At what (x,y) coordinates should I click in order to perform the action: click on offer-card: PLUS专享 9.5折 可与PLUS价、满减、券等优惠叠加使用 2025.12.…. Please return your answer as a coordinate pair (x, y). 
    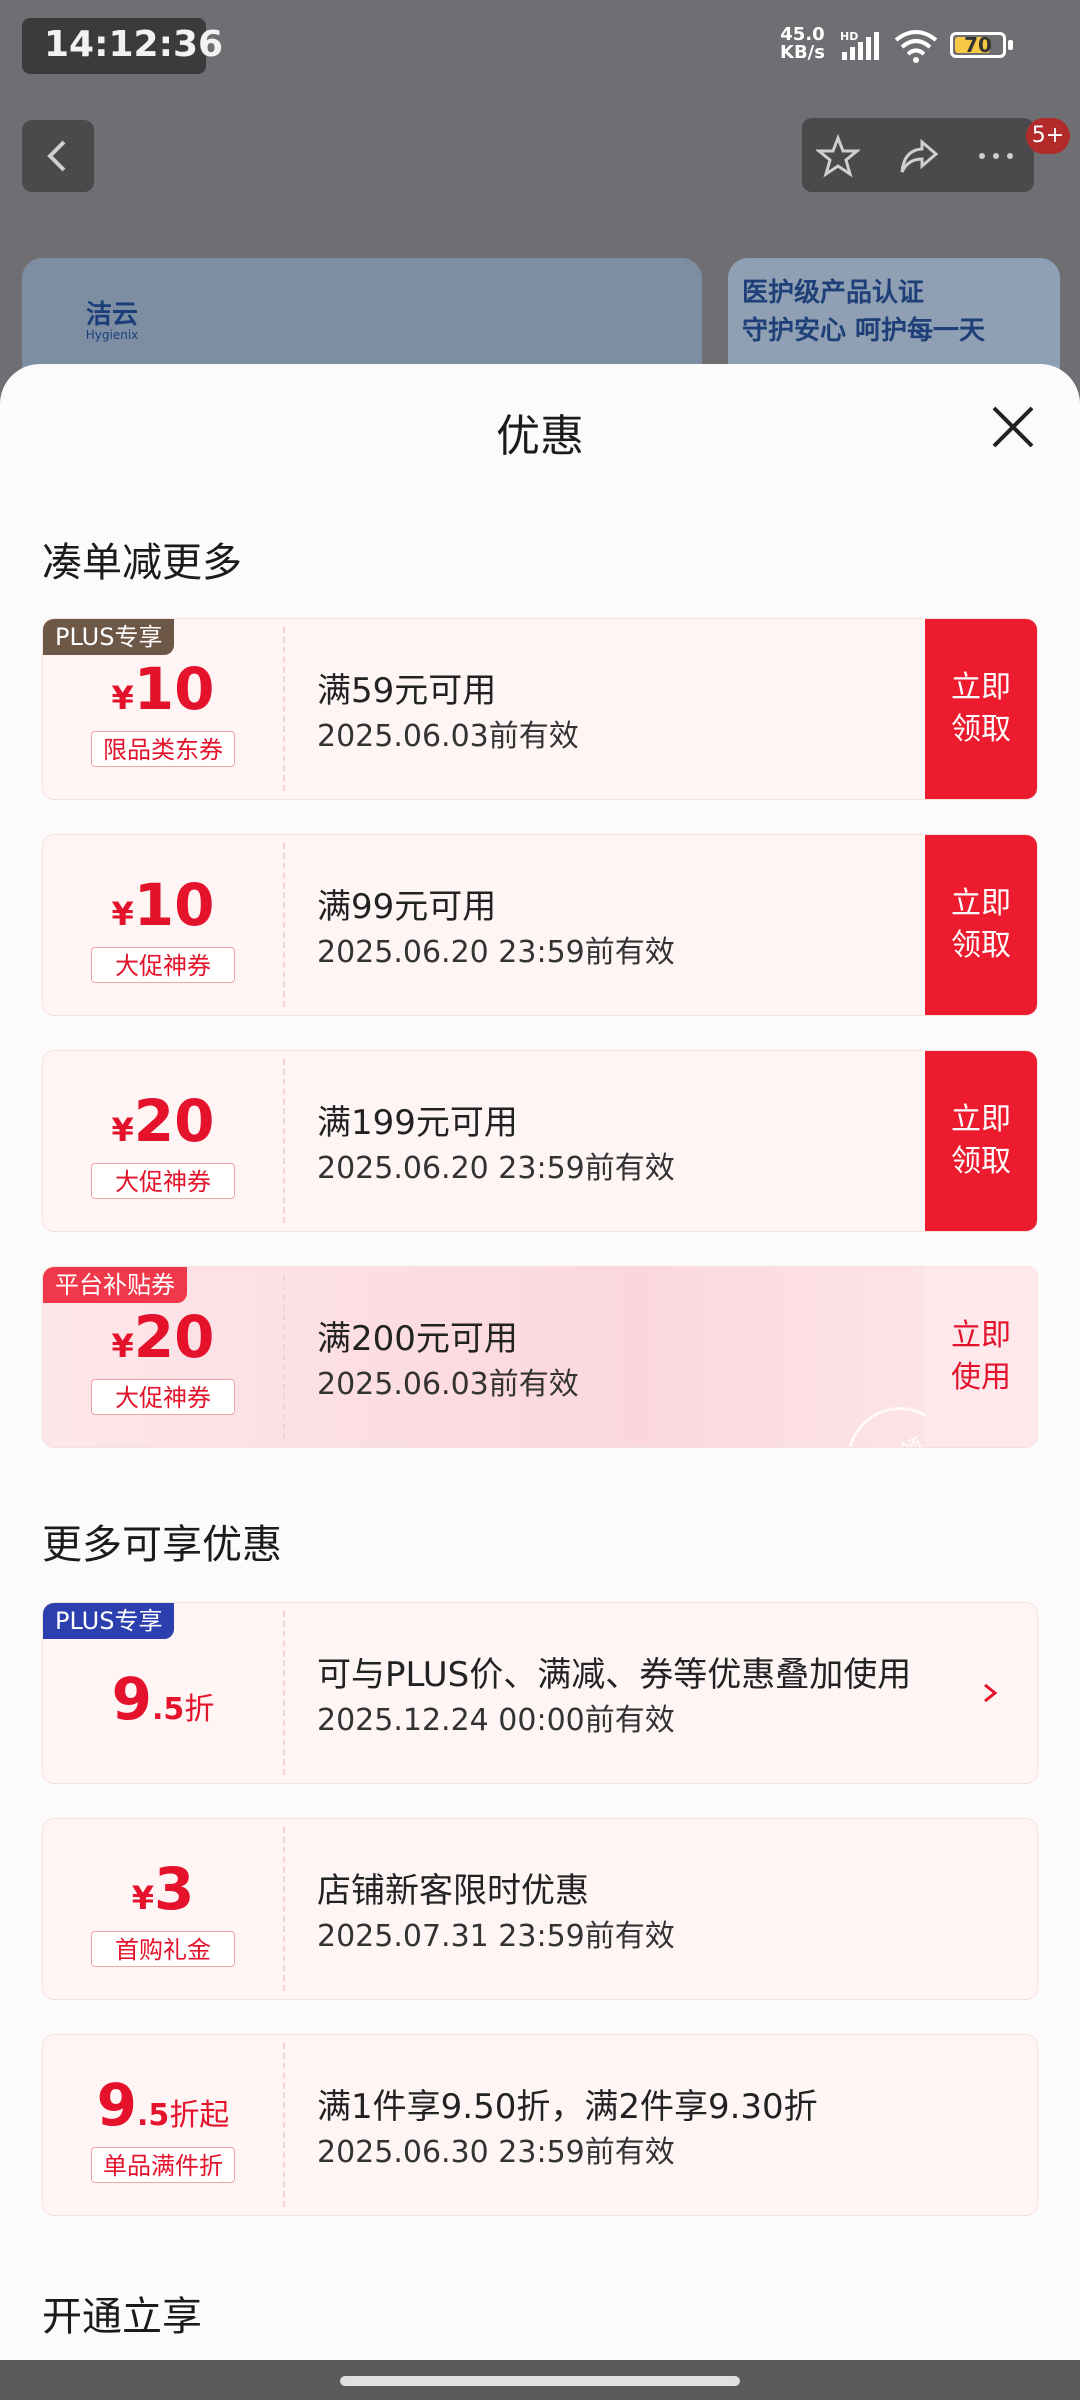
    Looking at the image, I should click on (540, 1693).